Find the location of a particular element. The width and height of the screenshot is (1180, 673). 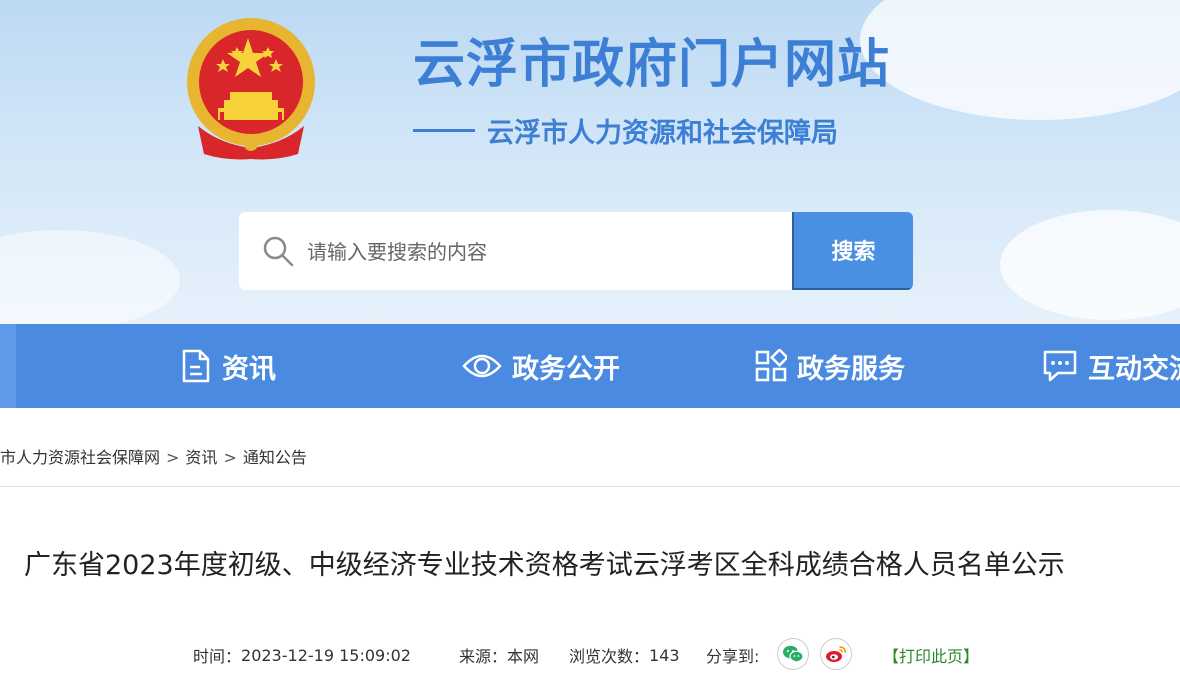

article-source: 来源： 本网 is located at coordinates (499, 655).